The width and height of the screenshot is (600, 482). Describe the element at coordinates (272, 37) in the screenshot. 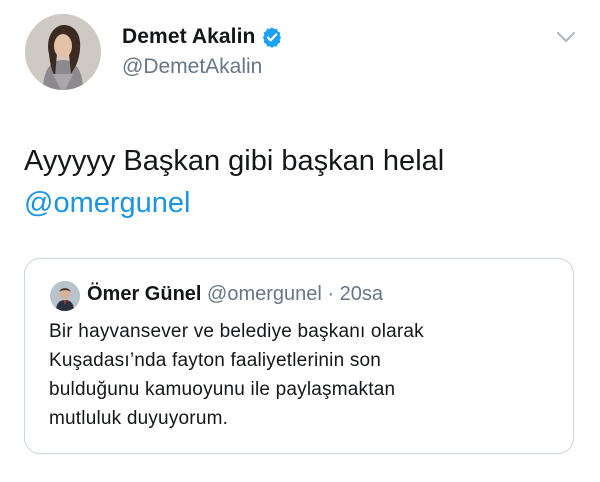

I see `verified-badge-icon` at that location.